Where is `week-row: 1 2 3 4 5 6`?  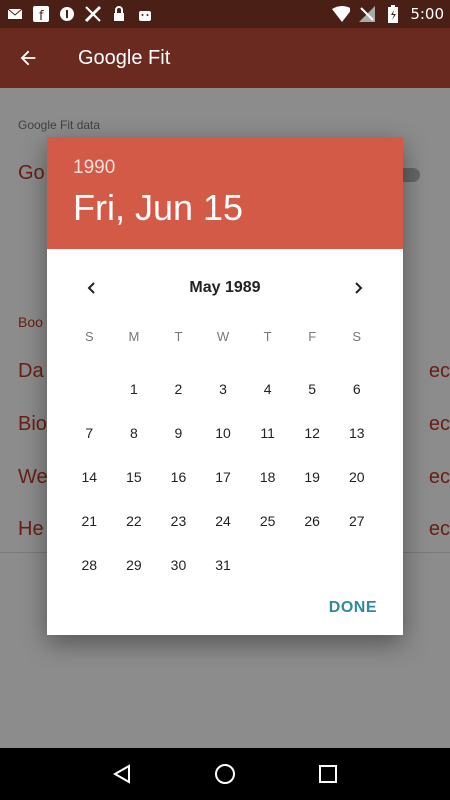 week-row: 1 2 3 4 5 6 is located at coordinates (223, 389).